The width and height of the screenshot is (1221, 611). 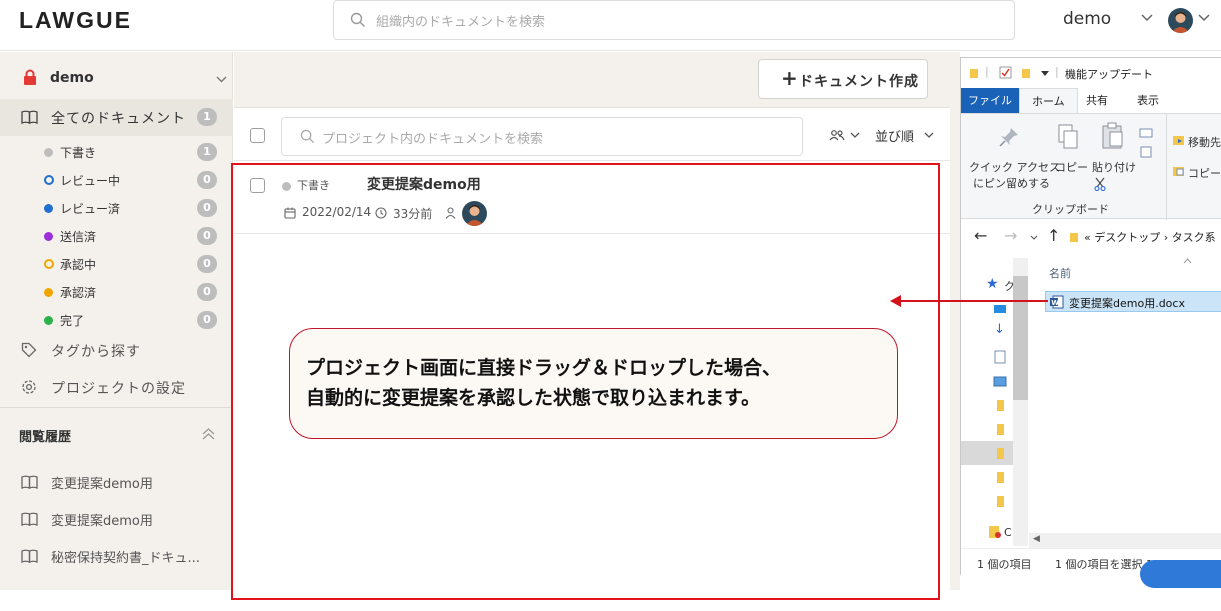 What do you see at coordinates (1127, 303) in the screenshot?
I see `file-name: 変更提案demo用.docx` at bounding box center [1127, 303].